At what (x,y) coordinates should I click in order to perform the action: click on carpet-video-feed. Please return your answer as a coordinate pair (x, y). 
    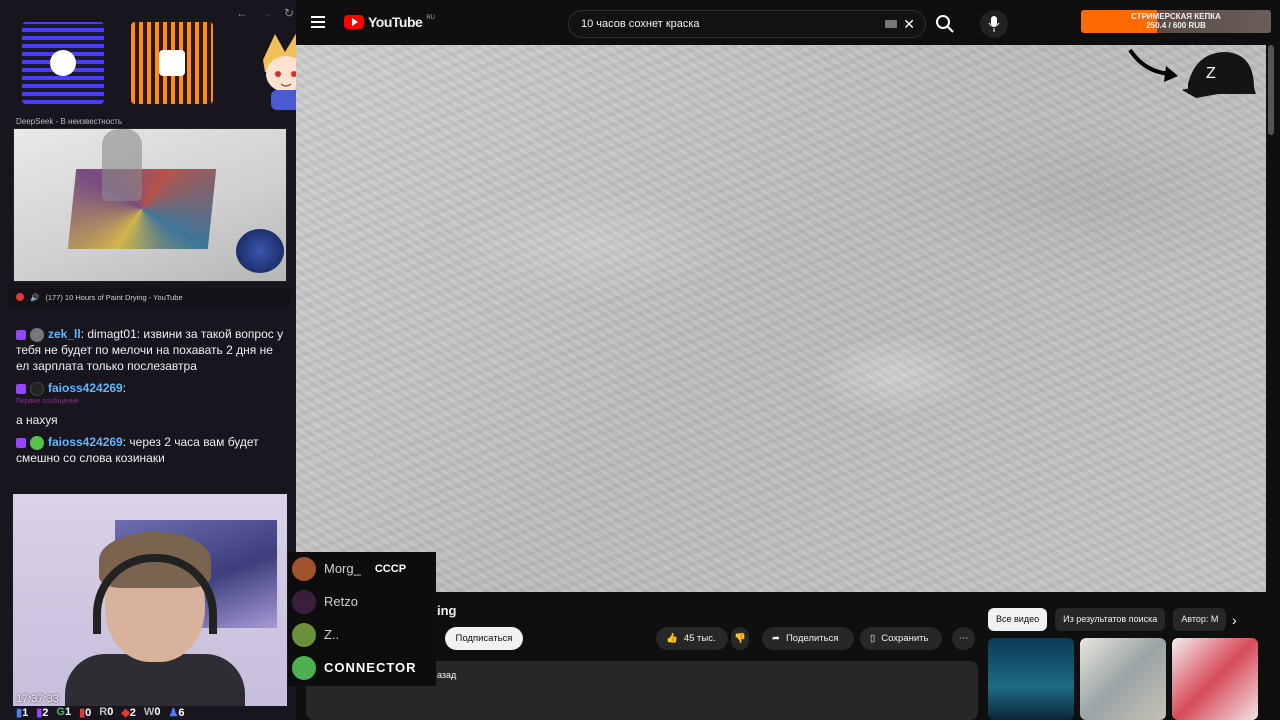
    Looking at the image, I should click on (150, 205).